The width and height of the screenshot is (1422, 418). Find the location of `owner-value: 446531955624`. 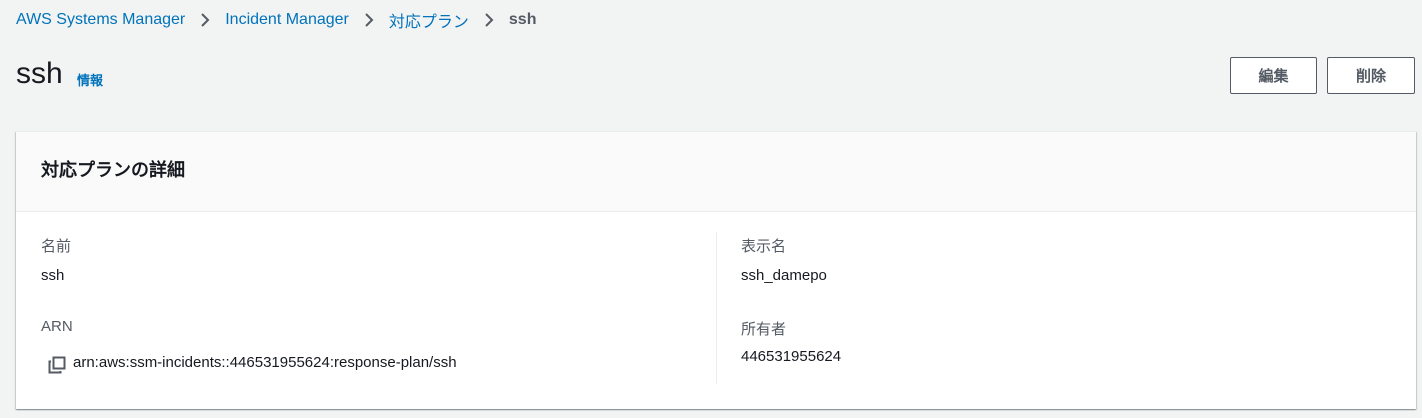

owner-value: 446531955624 is located at coordinates (791, 356).